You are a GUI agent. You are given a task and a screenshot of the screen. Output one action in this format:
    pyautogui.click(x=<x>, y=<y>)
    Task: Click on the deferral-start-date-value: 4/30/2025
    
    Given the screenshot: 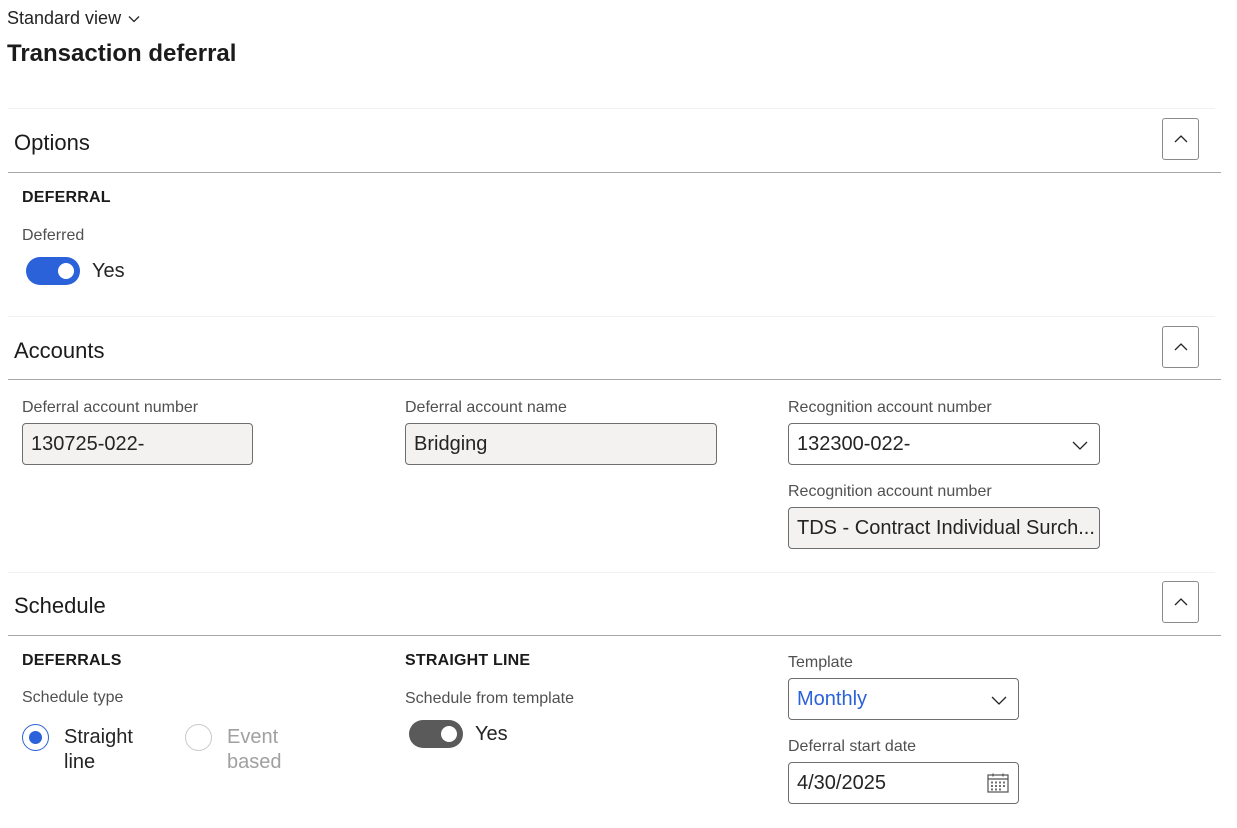 What is the action you would take?
    pyautogui.click(x=841, y=783)
    